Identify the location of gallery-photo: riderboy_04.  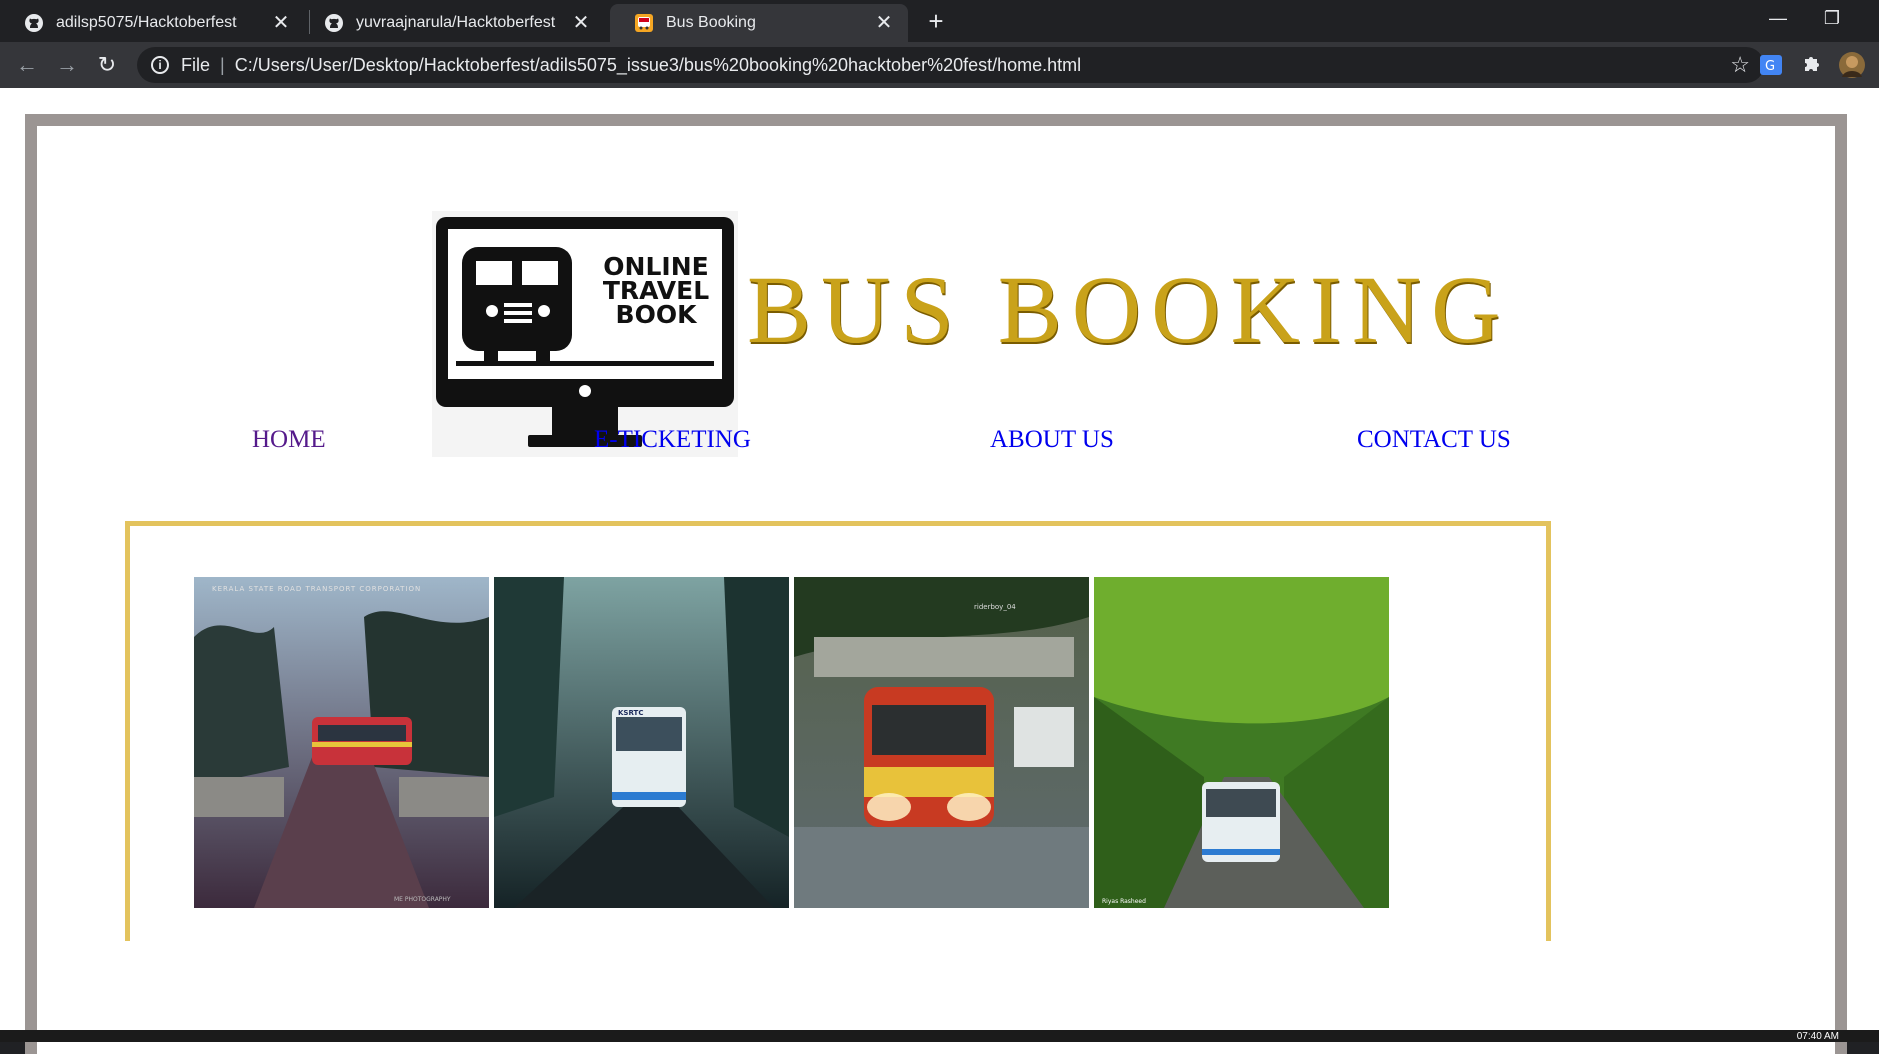
(941, 742).